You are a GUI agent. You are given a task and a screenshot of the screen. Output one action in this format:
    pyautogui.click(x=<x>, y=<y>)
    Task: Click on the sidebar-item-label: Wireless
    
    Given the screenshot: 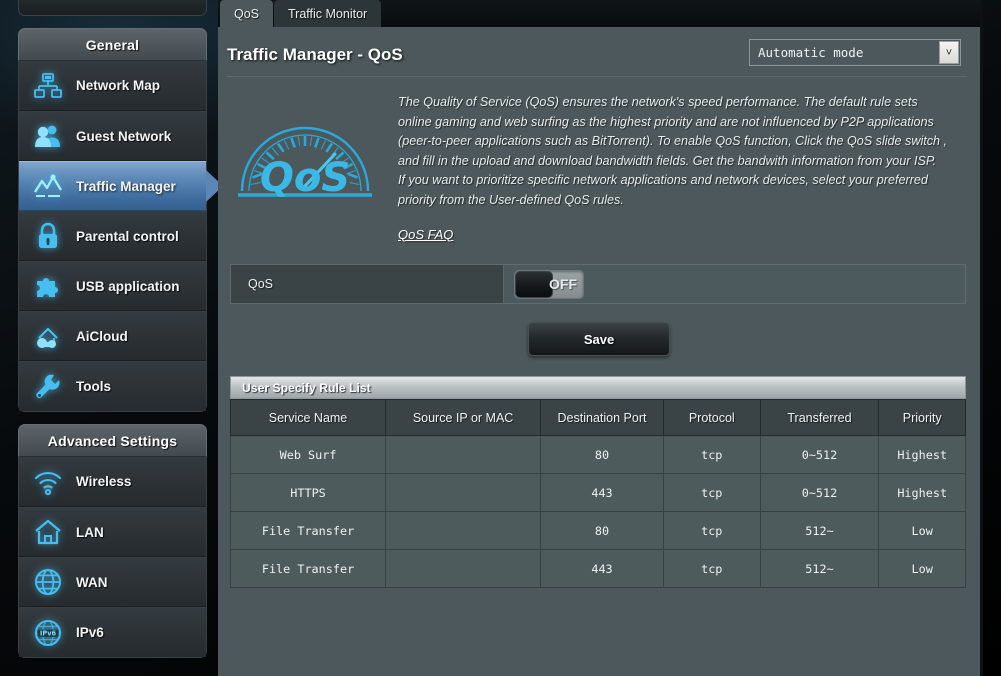 What is the action you would take?
    pyautogui.click(x=104, y=481)
    